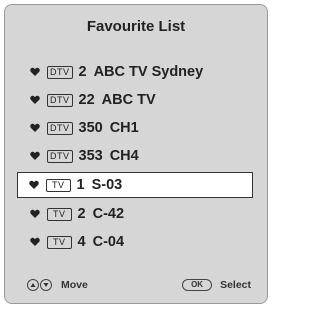  Describe the element at coordinates (74, 285) in the screenshot. I see `move-label: Move` at that location.